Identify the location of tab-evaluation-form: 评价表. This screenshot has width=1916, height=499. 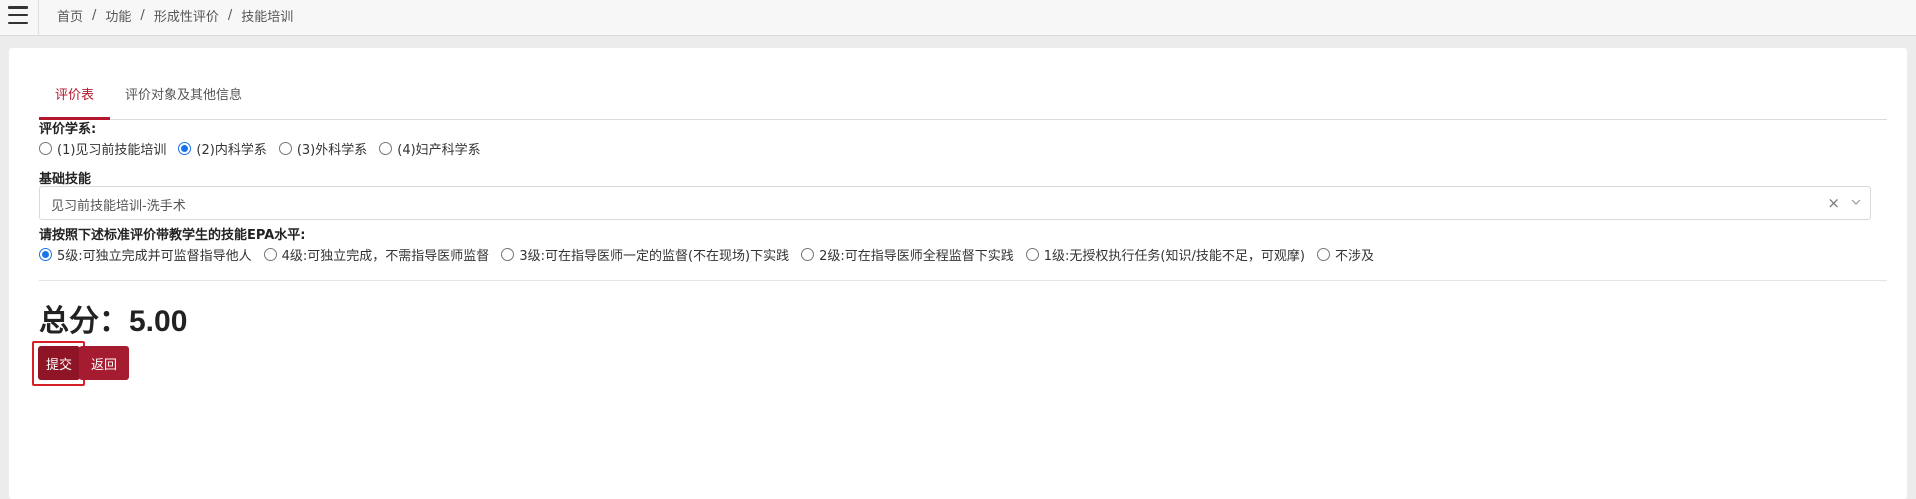
(75, 101).